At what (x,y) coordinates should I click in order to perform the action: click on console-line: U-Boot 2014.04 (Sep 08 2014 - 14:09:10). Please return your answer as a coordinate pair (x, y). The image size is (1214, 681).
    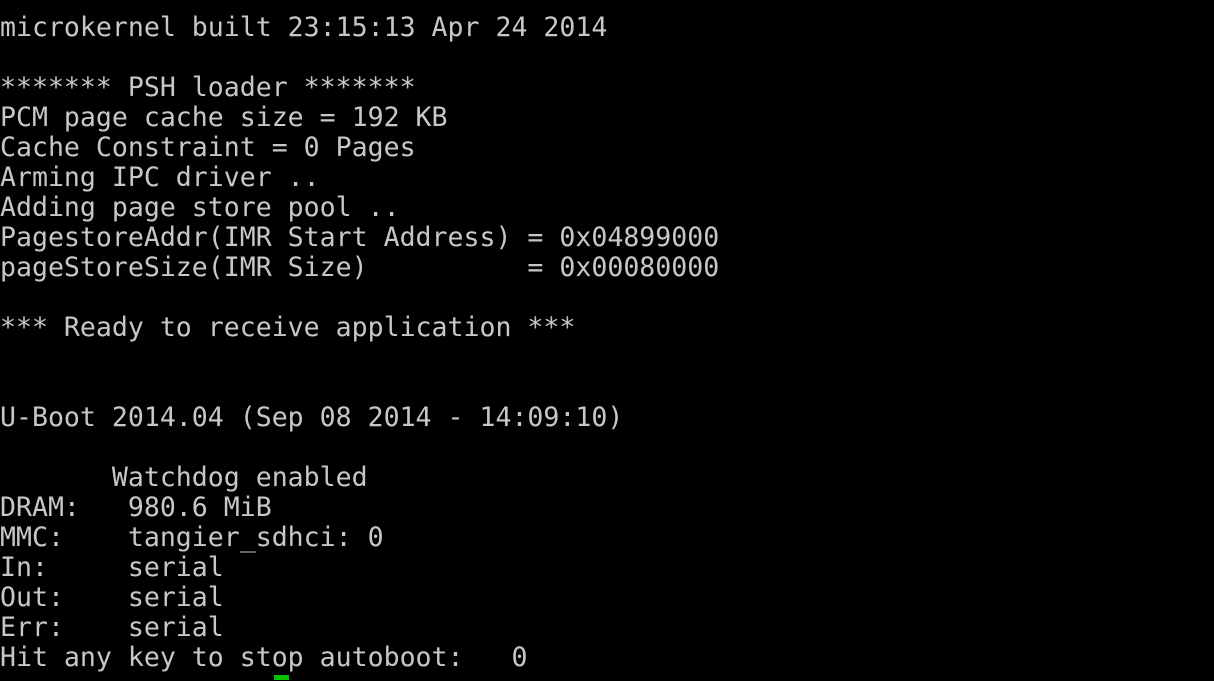
    Looking at the image, I should click on (312, 417).